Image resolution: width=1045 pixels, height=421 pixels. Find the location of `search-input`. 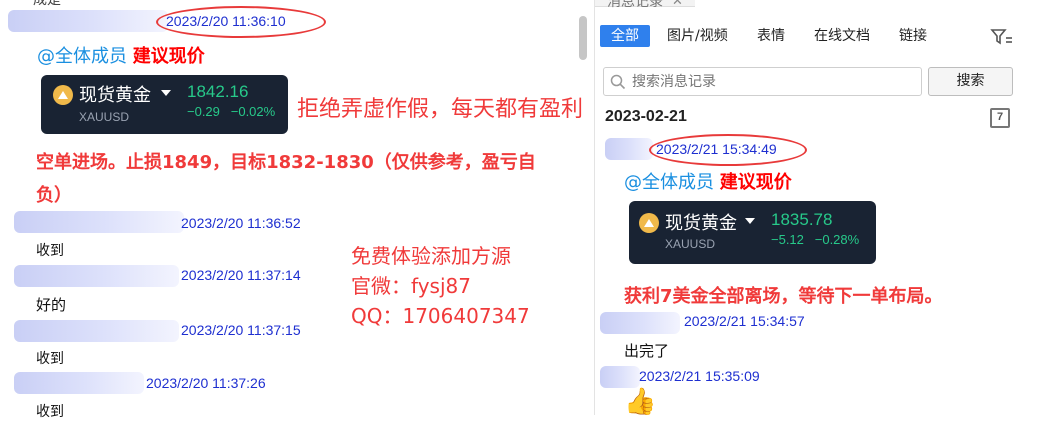

search-input is located at coordinates (772, 81).